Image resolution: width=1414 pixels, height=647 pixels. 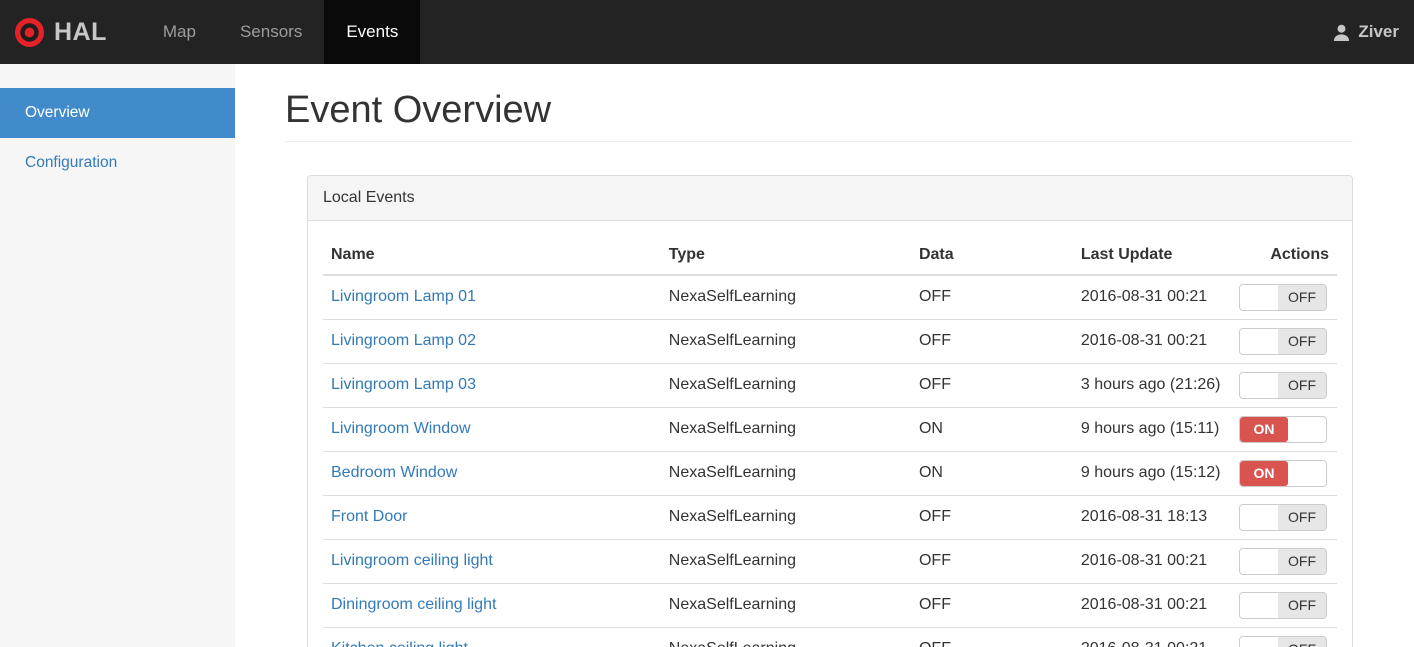 I want to click on event-last-update: 3 hours ago (21:26), so click(x=1151, y=385).